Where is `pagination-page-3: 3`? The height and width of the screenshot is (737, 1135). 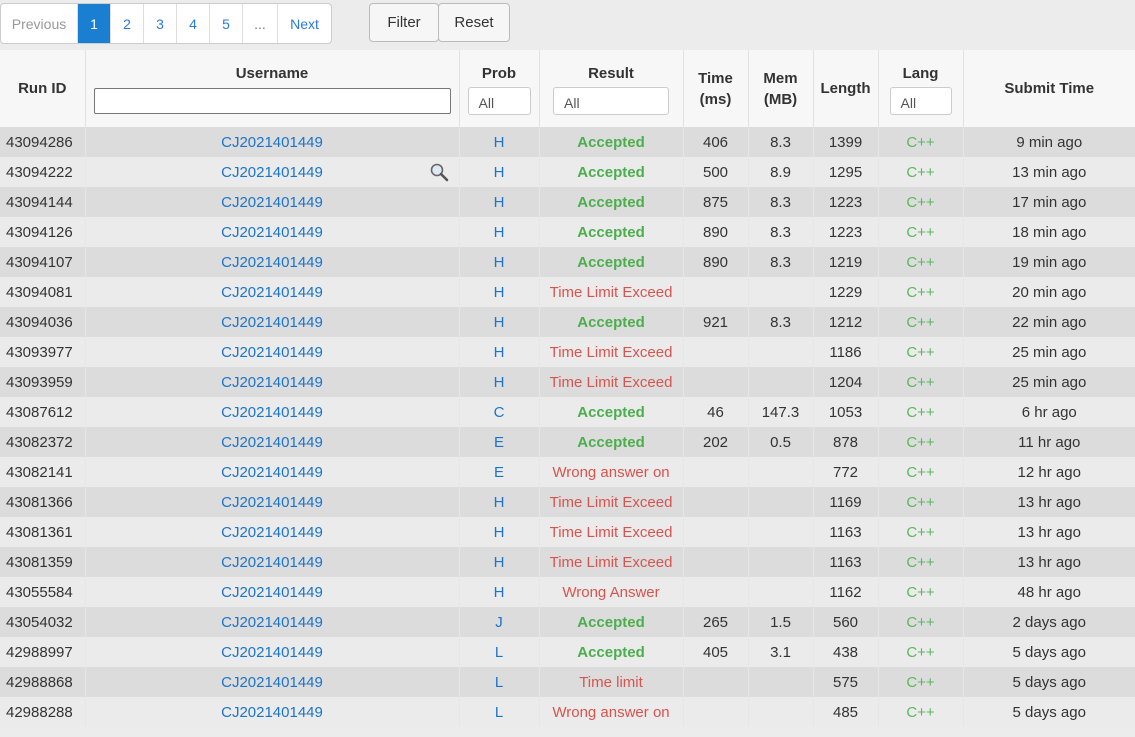 pagination-page-3: 3 is located at coordinates (159, 23).